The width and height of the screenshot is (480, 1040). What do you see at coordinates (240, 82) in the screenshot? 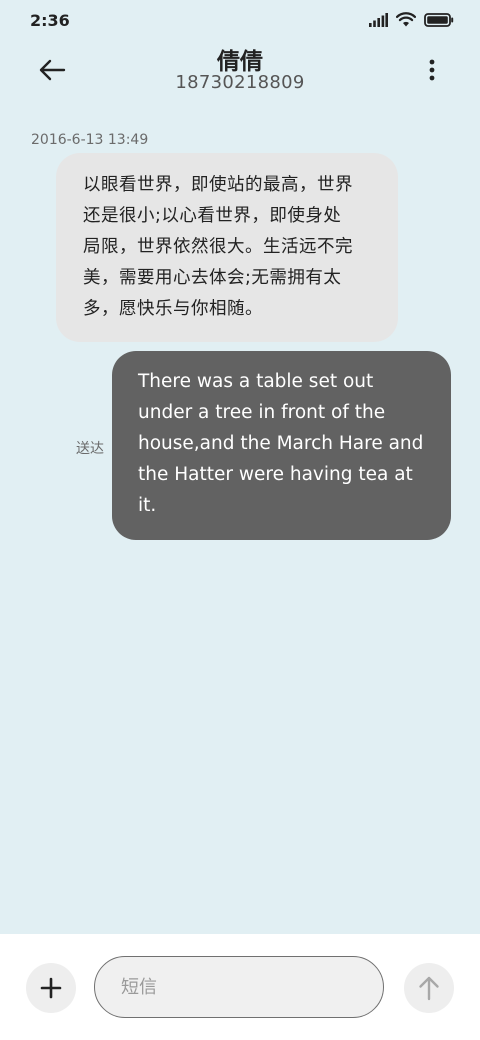
I see `contact-number: 18730218809` at bounding box center [240, 82].